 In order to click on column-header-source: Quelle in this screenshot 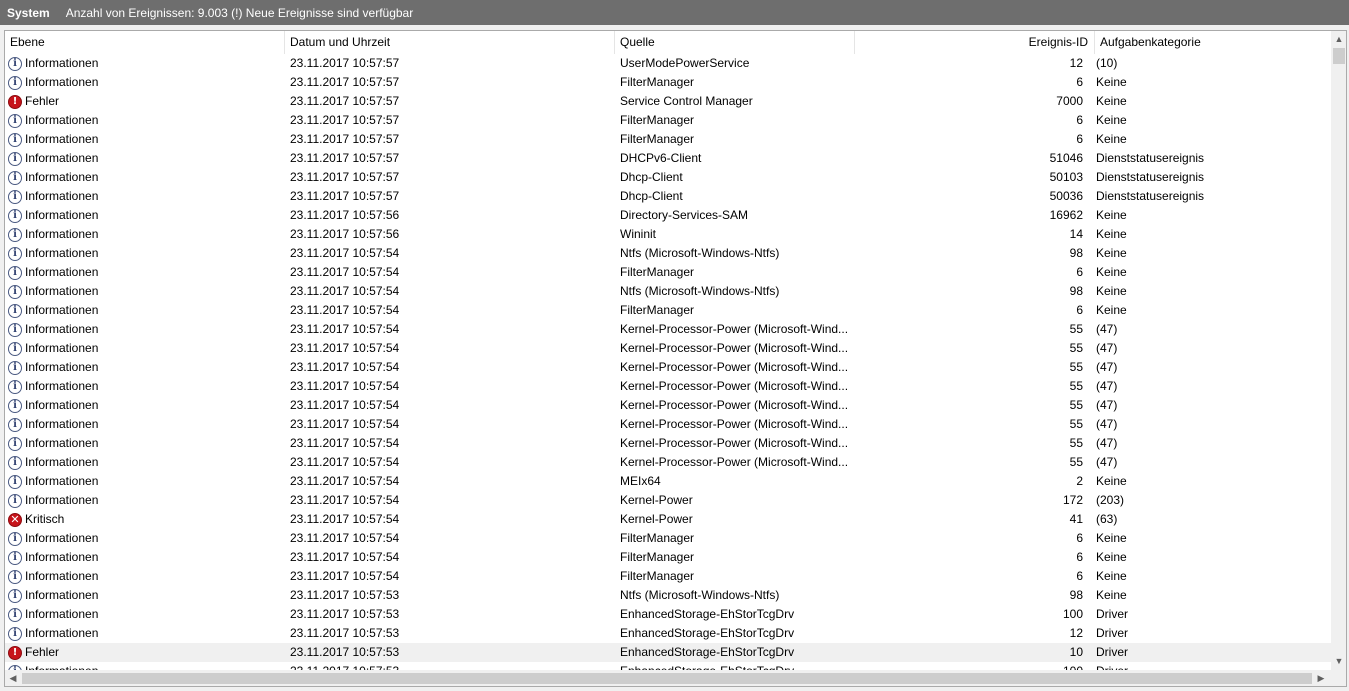, I will do `click(735, 42)`.